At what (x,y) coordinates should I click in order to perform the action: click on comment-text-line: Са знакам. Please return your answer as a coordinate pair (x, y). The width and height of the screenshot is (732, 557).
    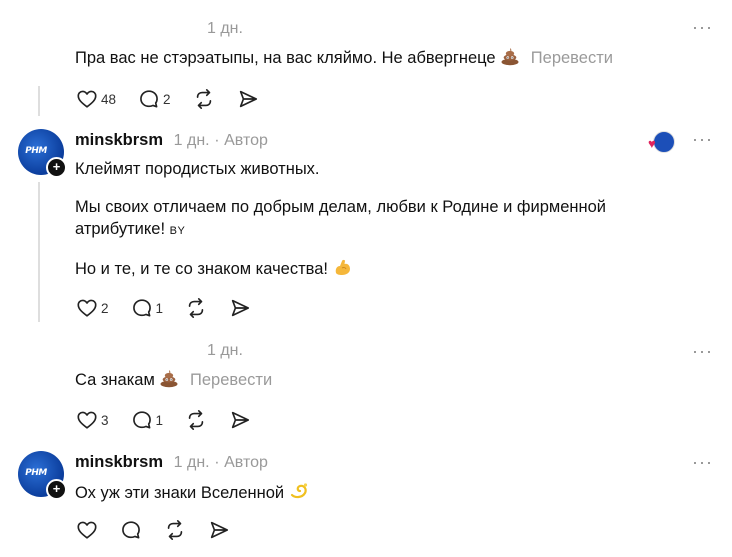
    Looking at the image, I should click on (115, 380).